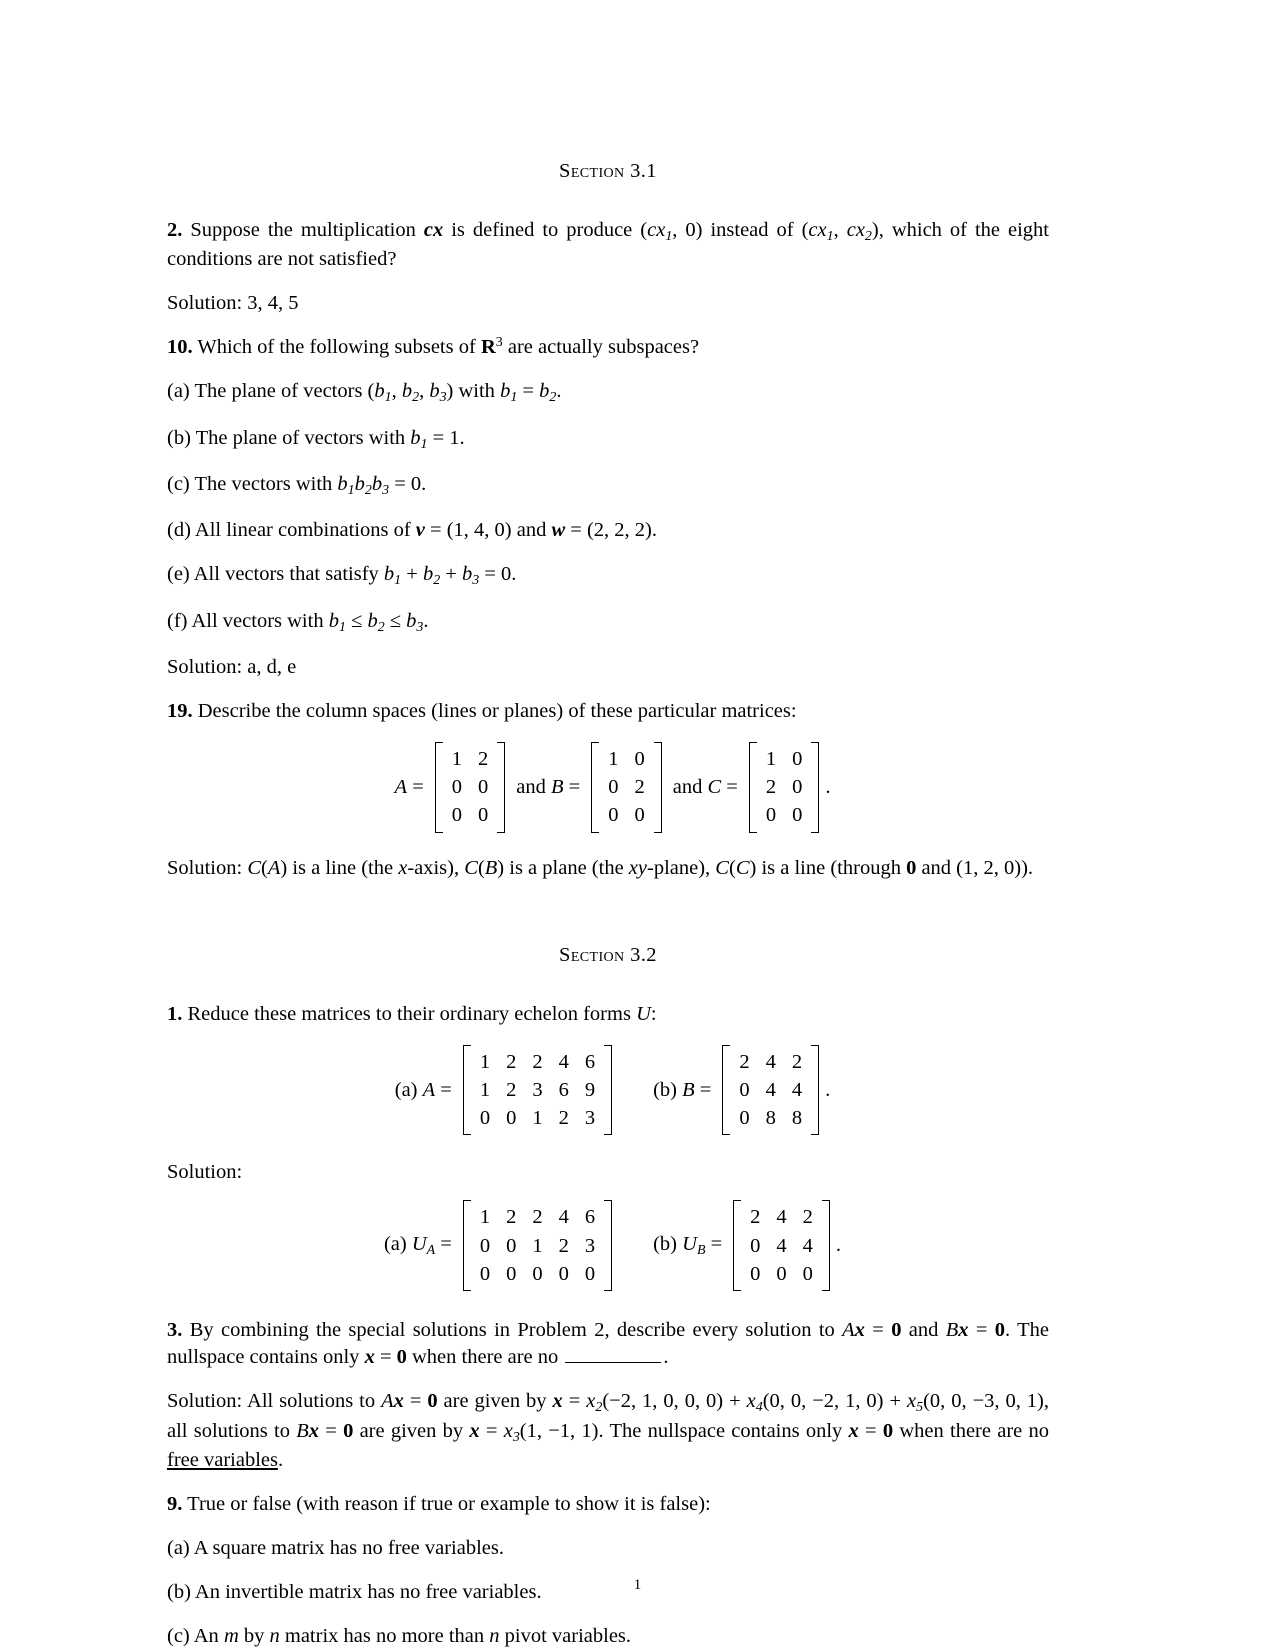  What do you see at coordinates (652, 230) in the screenshot?
I see `cx1-c: c` at bounding box center [652, 230].